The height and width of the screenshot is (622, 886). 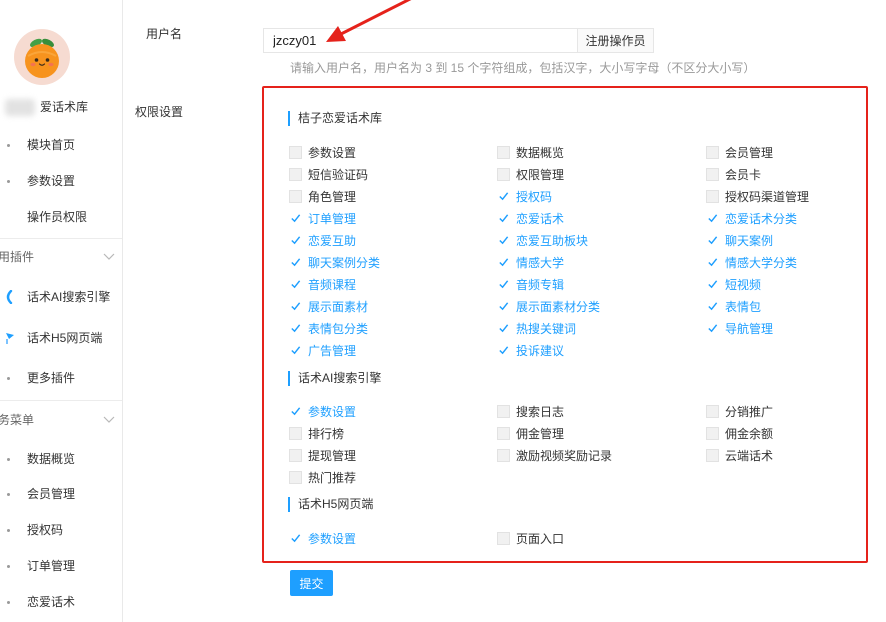 What do you see at coordinates (61, 494) in the screenshot?
I see `sidebar-item-members: 会员管理` at bounding box center [61, 494].